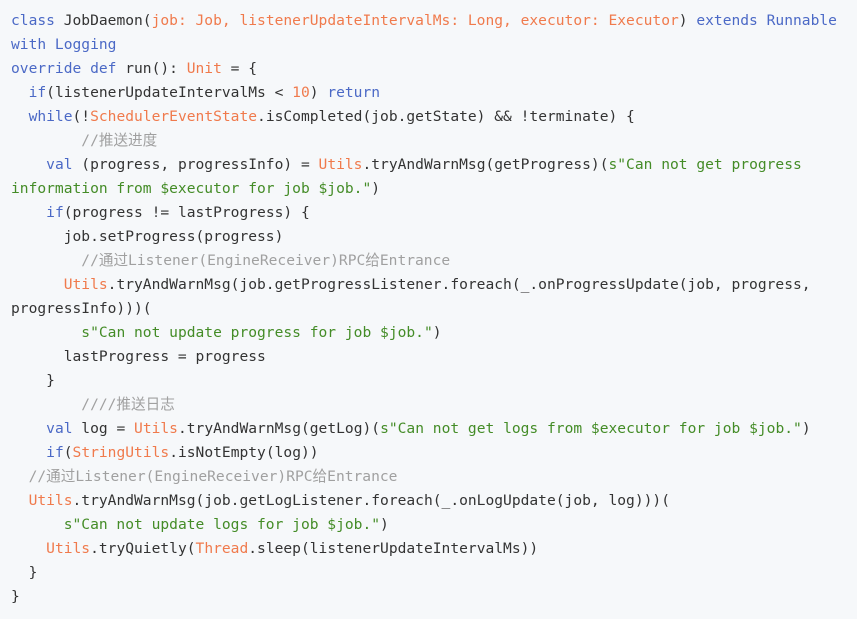 The width and height of the screenshot is (857, 619). I want to click on string-token: s"Can not update progress for job $job.", so click(257, 332).